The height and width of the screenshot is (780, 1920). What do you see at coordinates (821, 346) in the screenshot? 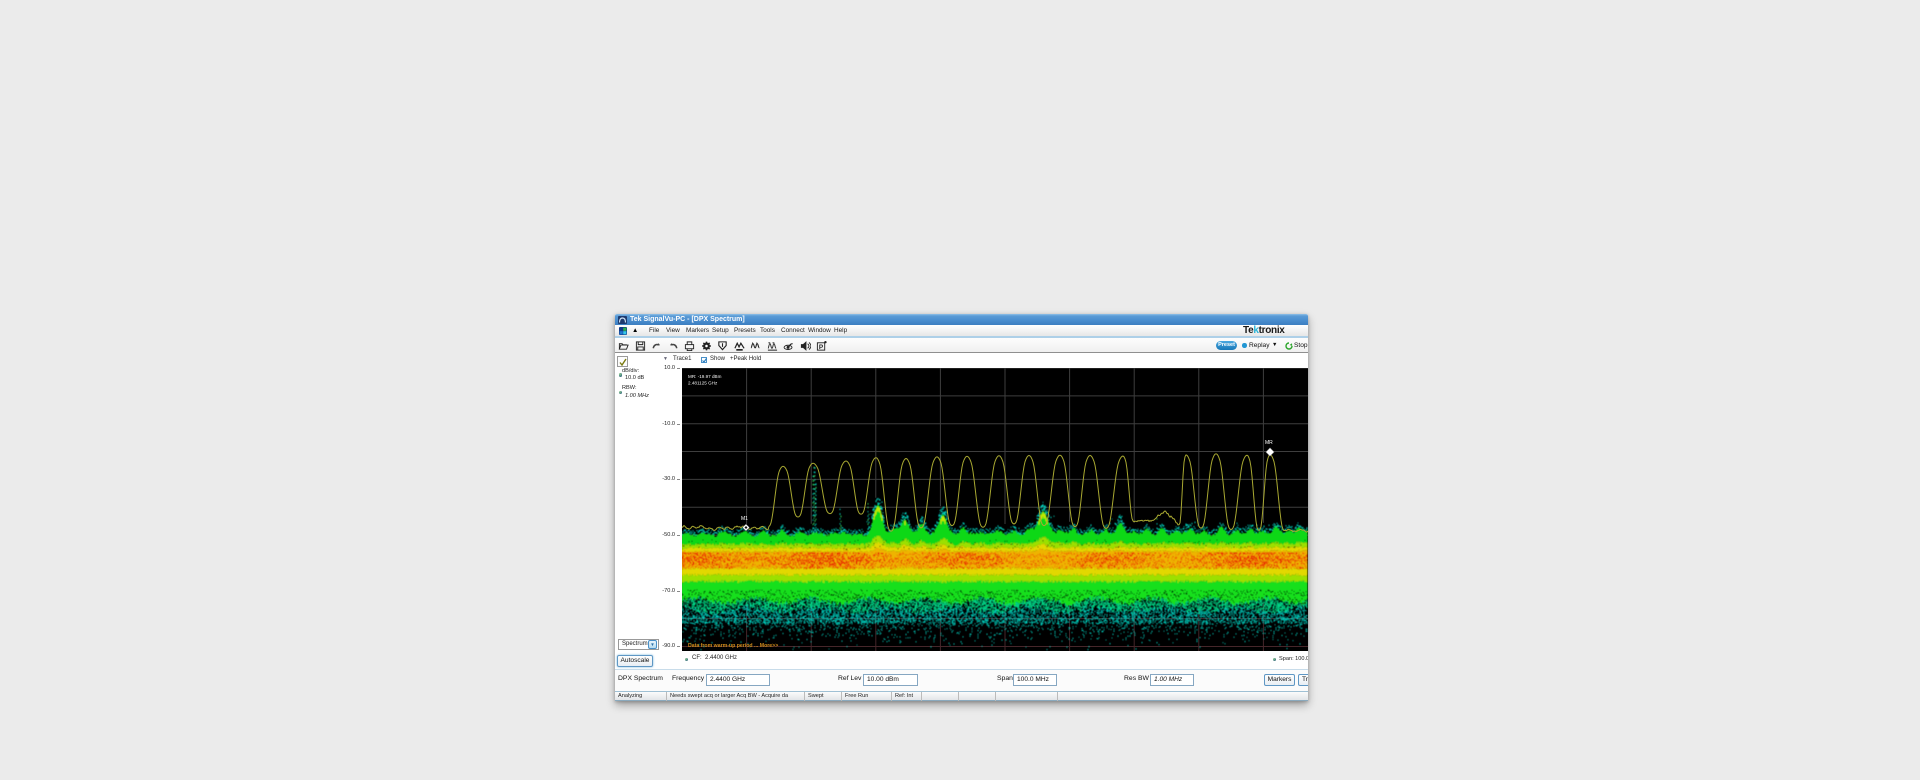
I see `svg-text: P` at bounding box center [821, 346].